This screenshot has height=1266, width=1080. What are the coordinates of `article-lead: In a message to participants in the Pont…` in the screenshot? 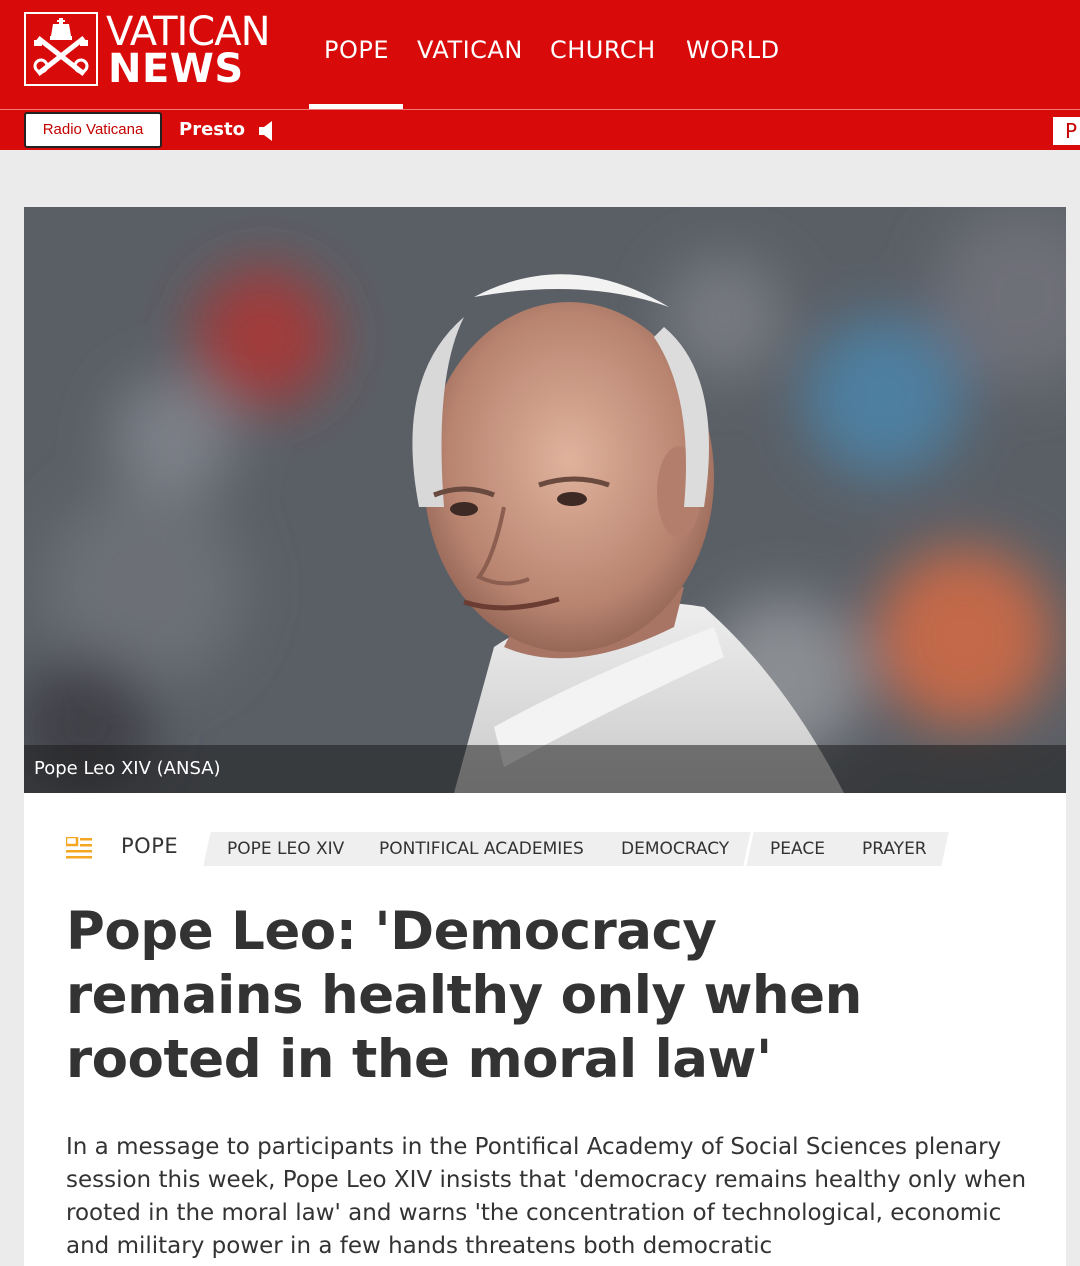 It's located at (546, 1196).